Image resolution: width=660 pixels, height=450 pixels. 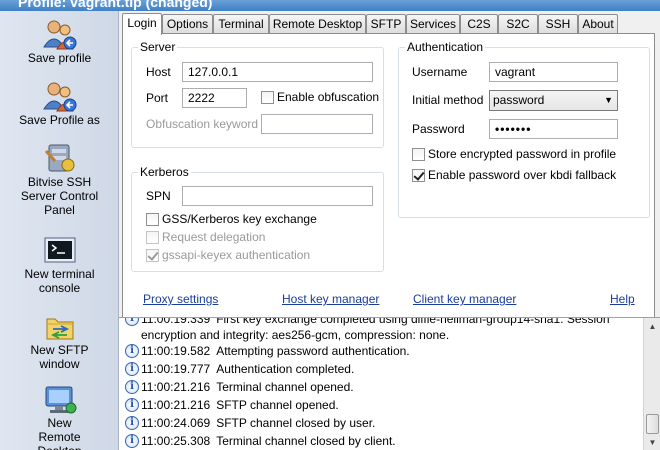 What do you see at coordinates (176, 441) in the screenshot?
I see `log-timestamp: 11:00:25.308` at bounding box center [176, 441].